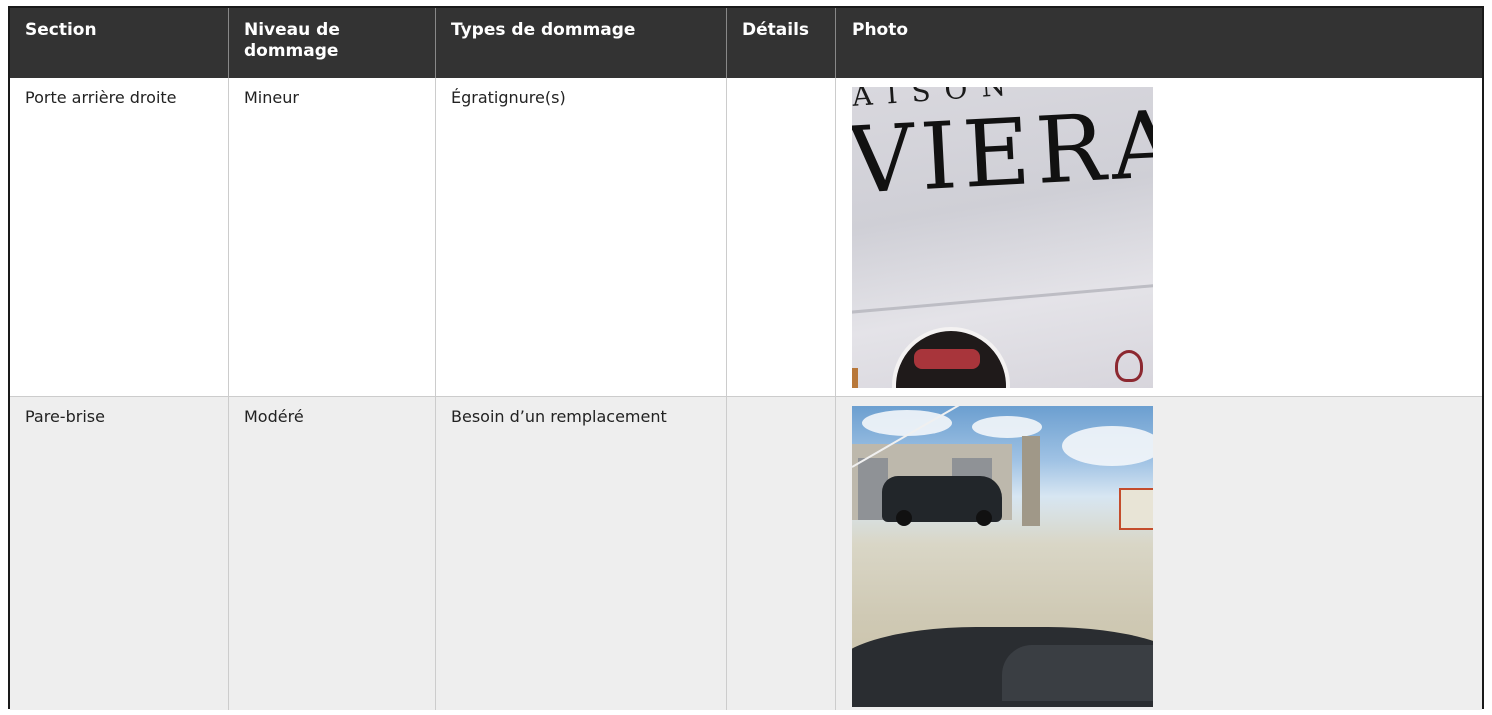 This screenshot has width=1492, height=715. Describe the element at coordinates (781, 43) in the screenshot. I see `header-details: Détails` at that location.